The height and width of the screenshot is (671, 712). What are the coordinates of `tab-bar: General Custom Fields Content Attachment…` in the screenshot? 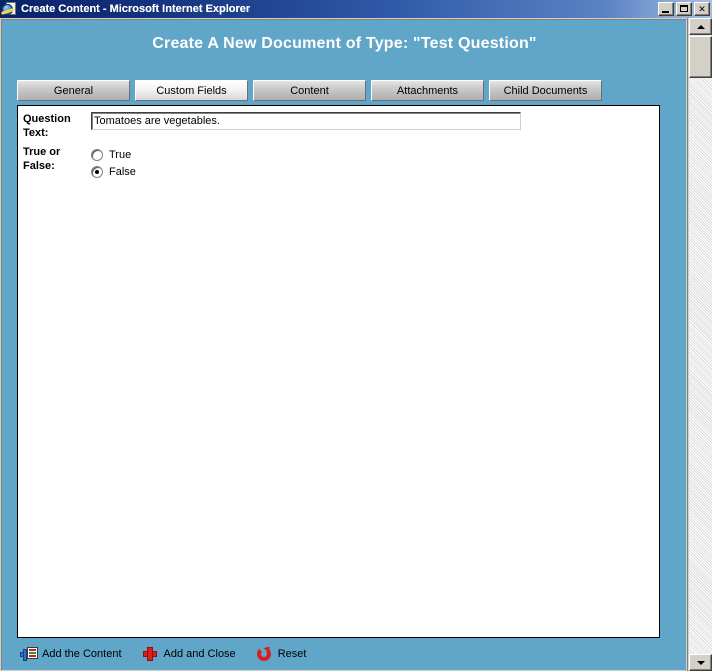 It's located at (309, 90).